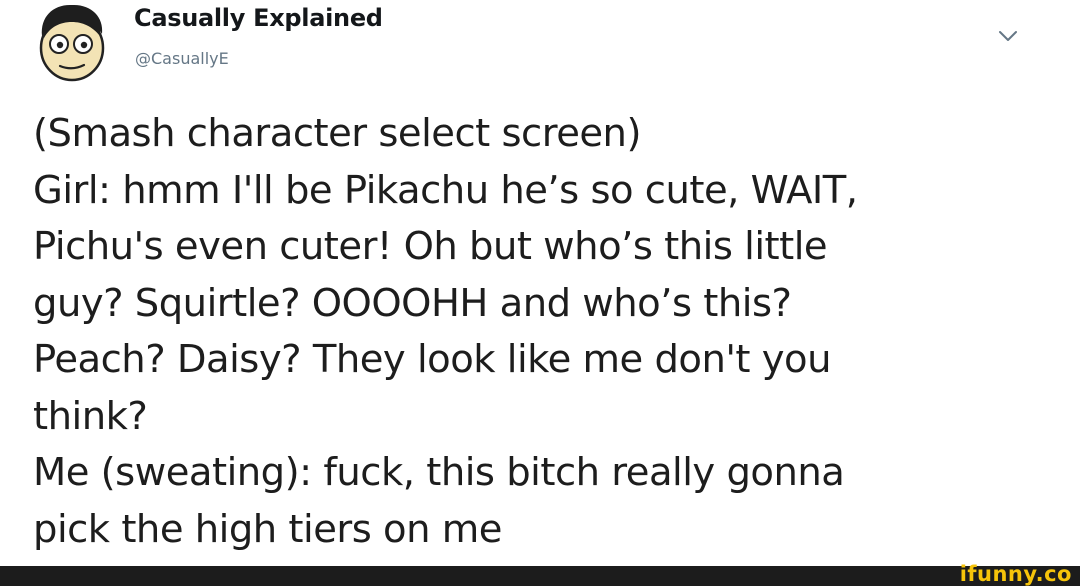 The image size is (1080, 586). Describe the element at coordinates (90, 416) in the screenshot. I see `tweet-line: think?` at that location.